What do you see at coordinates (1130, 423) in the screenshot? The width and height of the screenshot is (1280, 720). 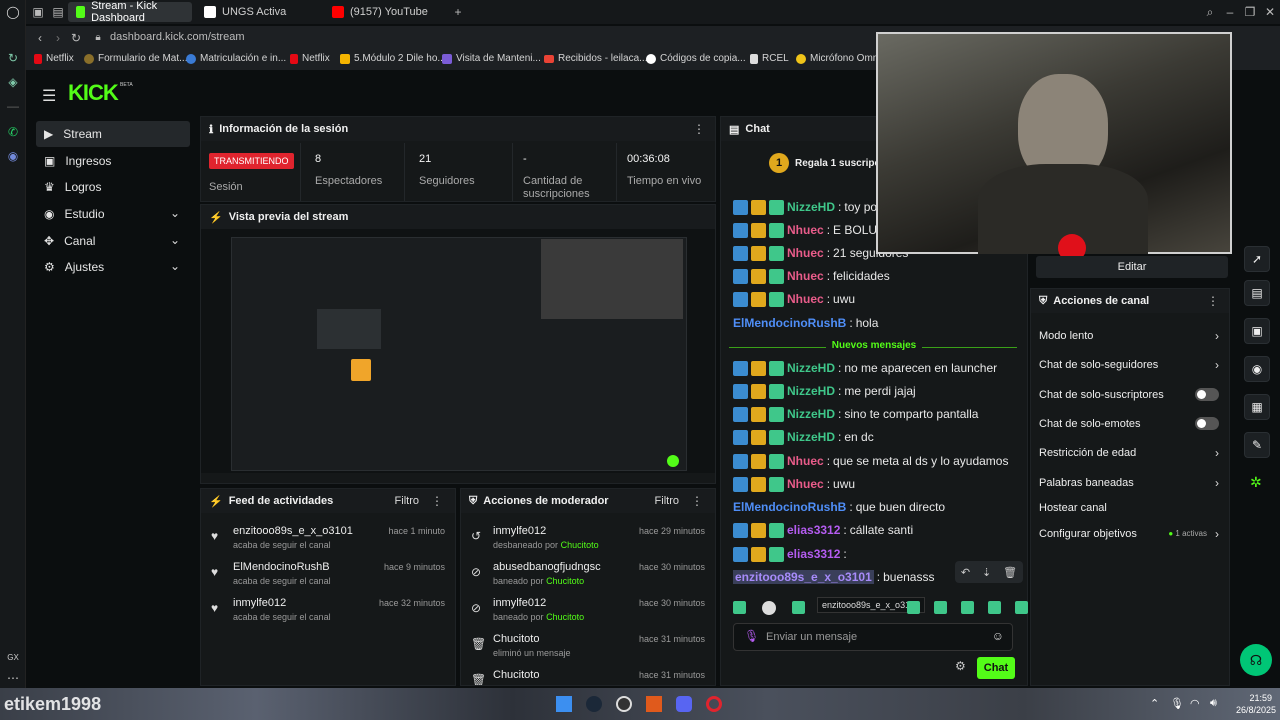 I see `action-emotes-only: Chat de solo-emotes` at bounding box center [1130, 423].